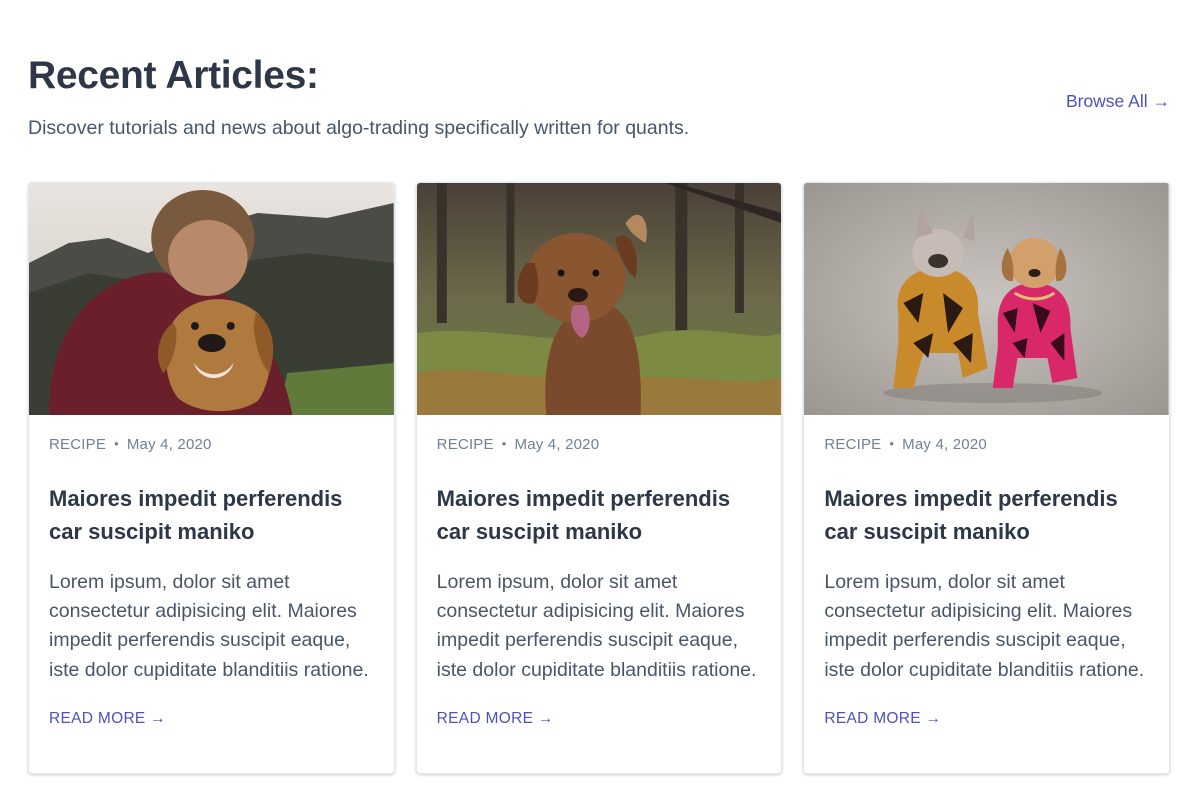 The width and height of the screenshot is (1200, 810). I want to click on section-title: Recent Articles:, so click(173, 75).